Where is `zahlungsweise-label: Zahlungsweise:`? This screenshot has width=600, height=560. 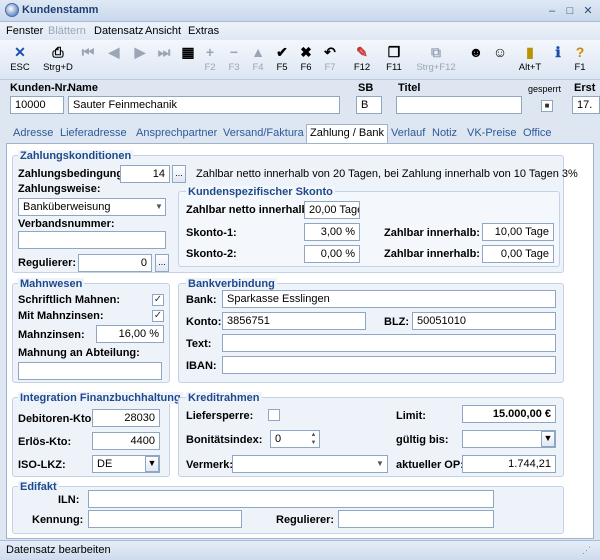
zahlungsweise-label: Zahlungsweise: is located at coordinates (59, 189).